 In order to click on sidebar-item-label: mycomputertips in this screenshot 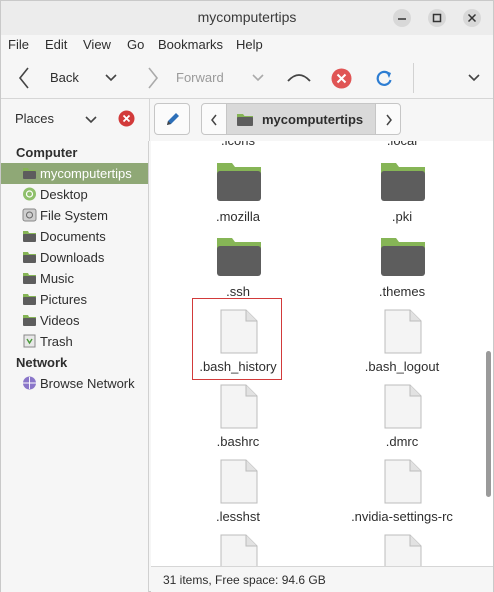, I will do `click(86, 173)`.